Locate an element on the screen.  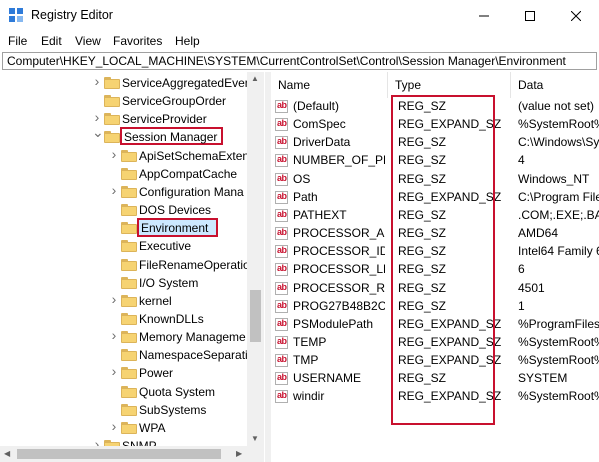
maximize-button is located at coordinates (530, 15).